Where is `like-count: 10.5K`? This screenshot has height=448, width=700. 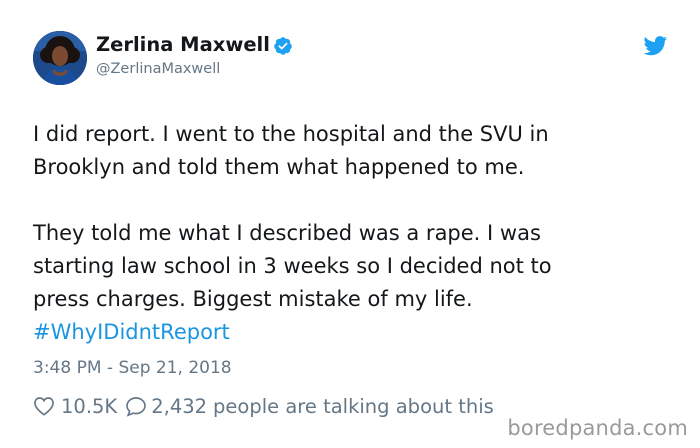 like-count: 10.5K is located at coordinates (89, 406).